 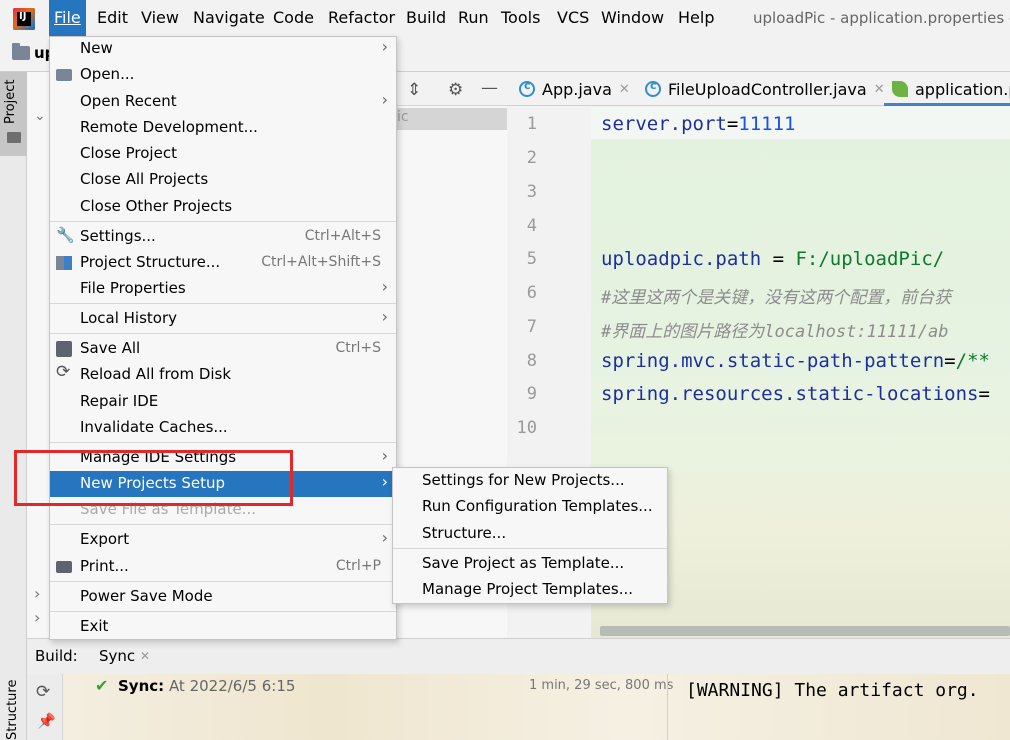 I want to click on menu-item-save-all: Save All Ctrl+S, so click(x=223, y=349).